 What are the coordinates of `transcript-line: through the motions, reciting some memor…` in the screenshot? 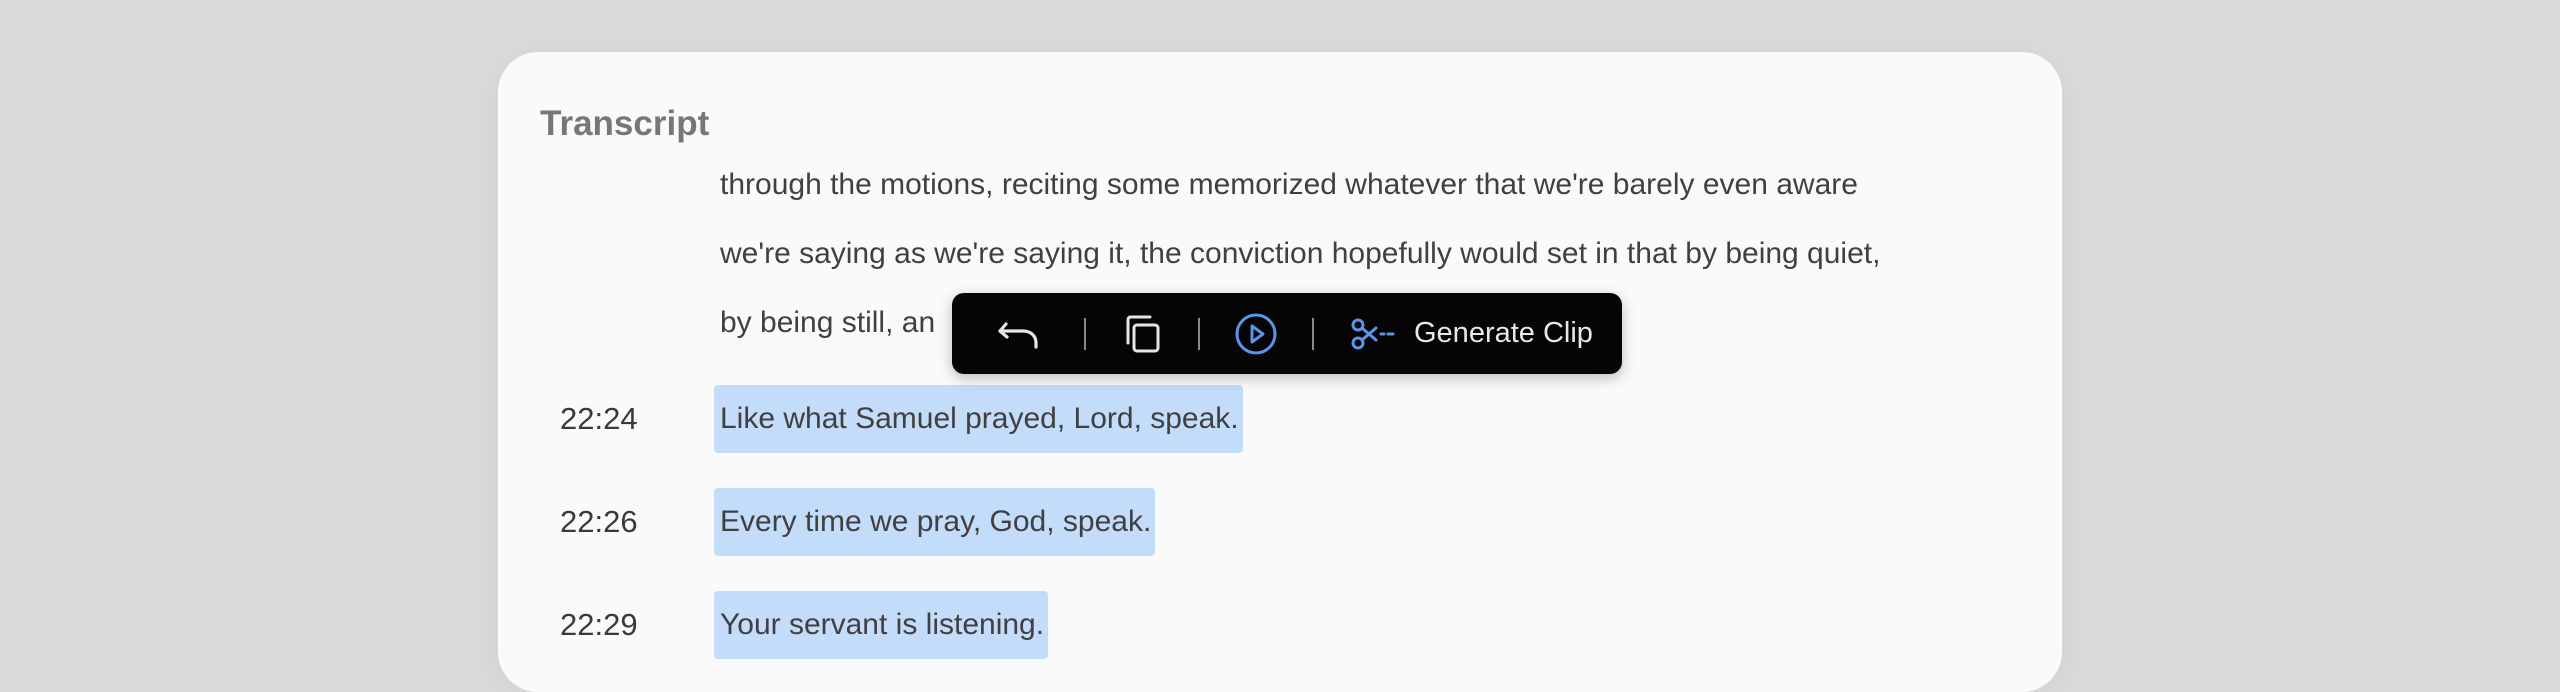 It's located at (1289, 184).